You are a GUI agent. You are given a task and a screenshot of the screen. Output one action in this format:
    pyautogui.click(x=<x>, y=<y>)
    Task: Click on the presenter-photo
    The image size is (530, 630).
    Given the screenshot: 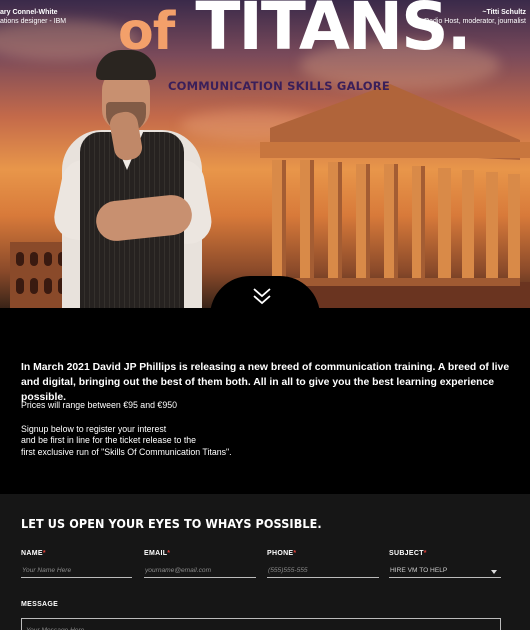 What is the action you would take?
    pyautogui.click(x=132, y=179)
    